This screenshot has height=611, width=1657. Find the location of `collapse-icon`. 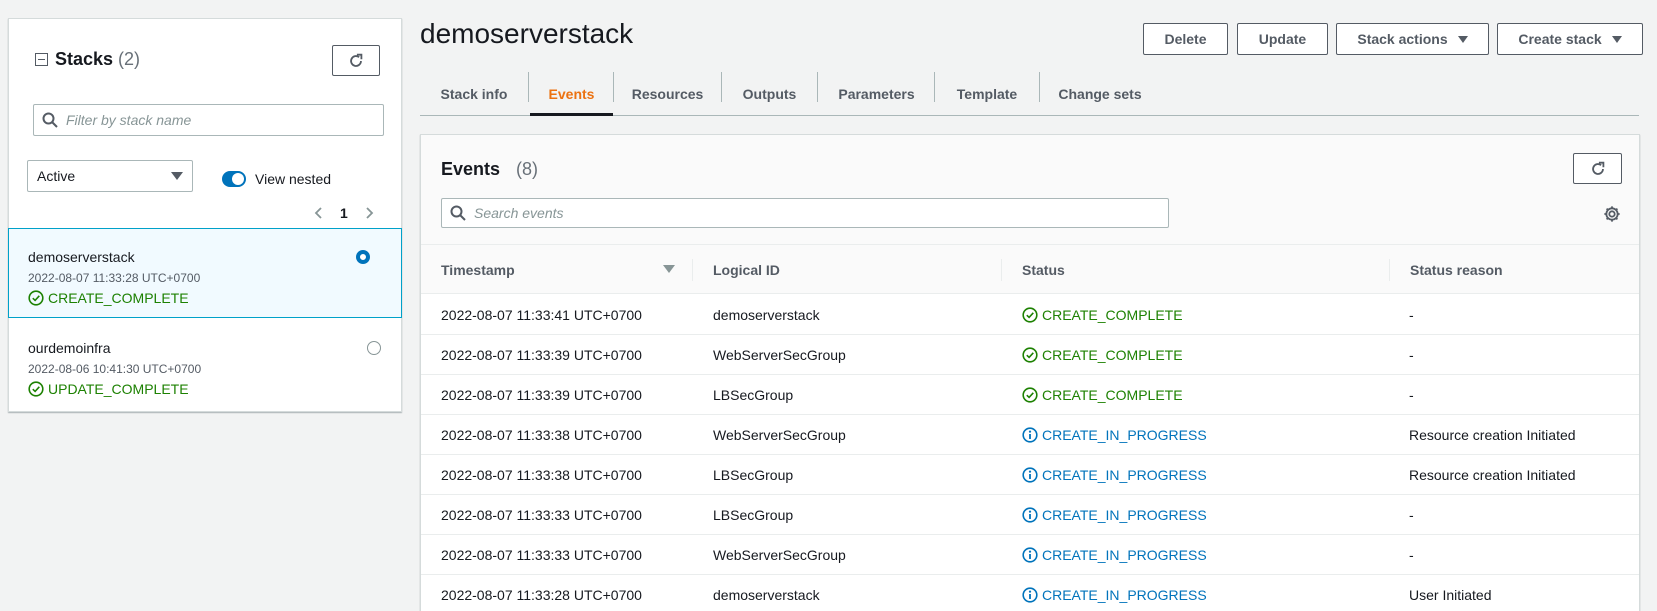

collapse-icon is located at coordinates (41, 59).